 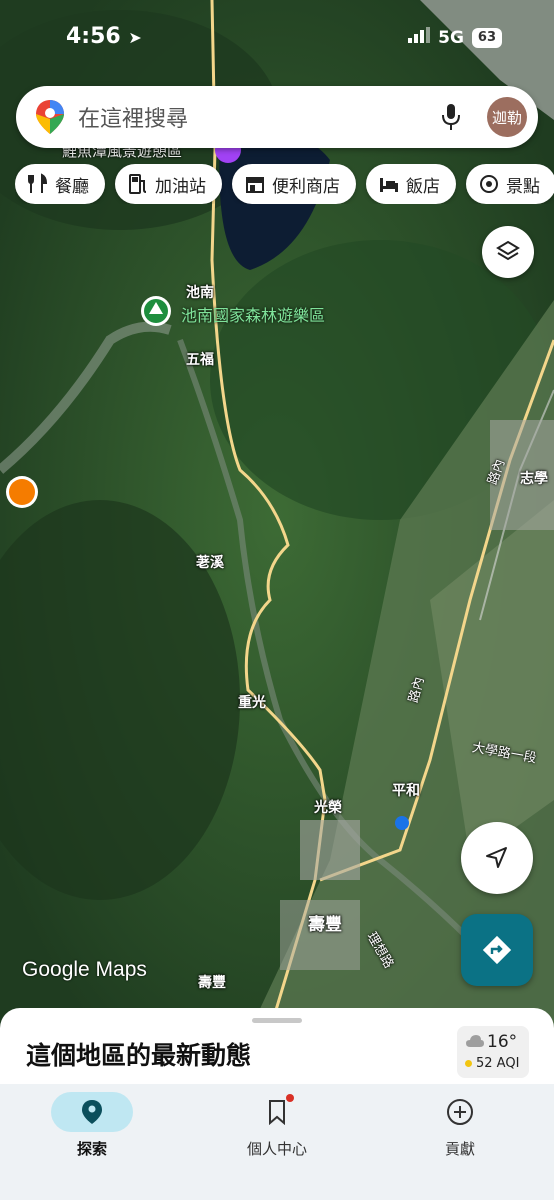 I want to click on google-maps-pin-icon, so click(x=50, y=117).